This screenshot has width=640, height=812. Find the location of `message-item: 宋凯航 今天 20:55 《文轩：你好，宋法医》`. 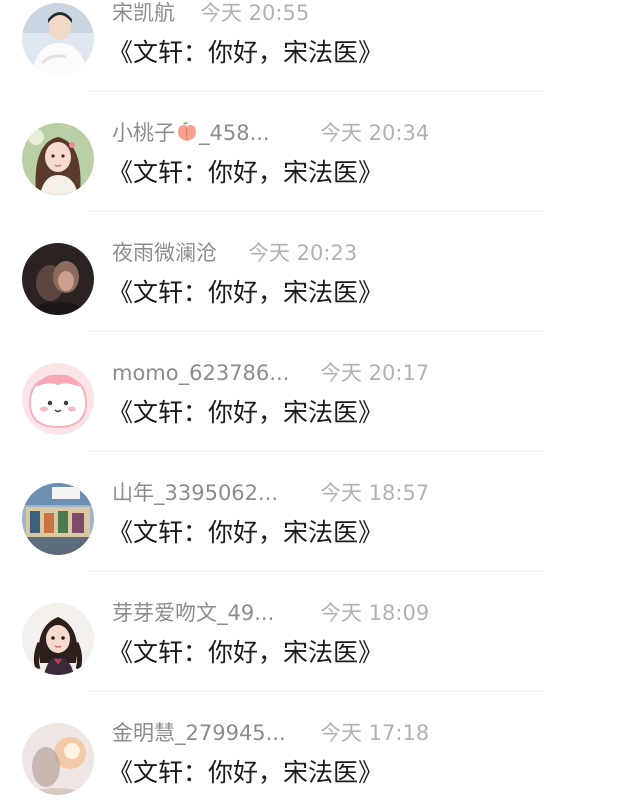

message-item: 宋凯航 今天 20:55 《文轩：你好，宋法医》 is located at coordinates (320, 46).